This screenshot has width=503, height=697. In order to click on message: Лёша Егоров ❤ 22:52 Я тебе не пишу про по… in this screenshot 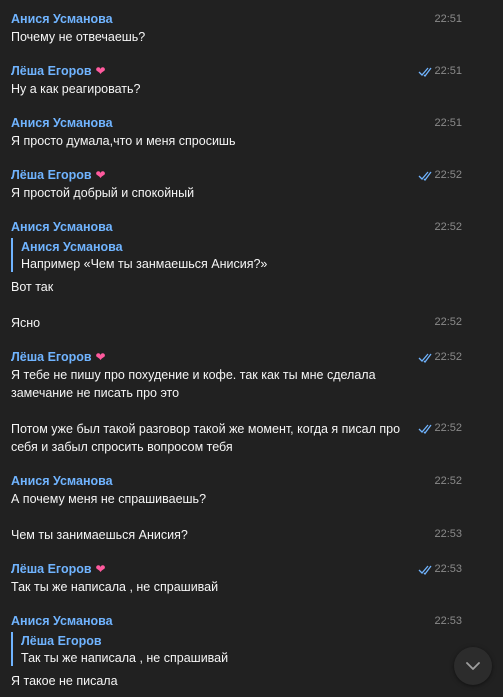, I will do `click(251, 380)`.